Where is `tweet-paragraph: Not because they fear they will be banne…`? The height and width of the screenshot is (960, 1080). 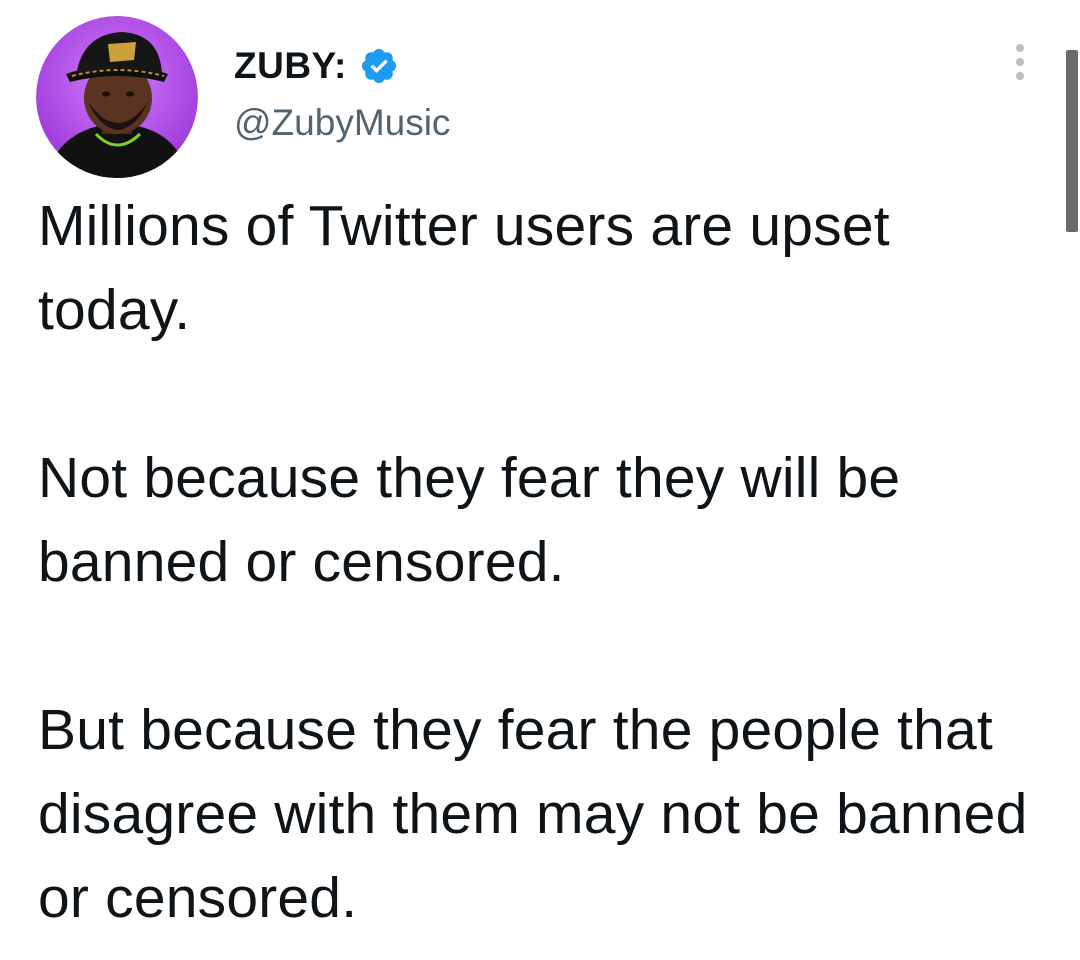 tweet-paragraph: Not because they fear they will be banne… is located at coordinates (469, 520).